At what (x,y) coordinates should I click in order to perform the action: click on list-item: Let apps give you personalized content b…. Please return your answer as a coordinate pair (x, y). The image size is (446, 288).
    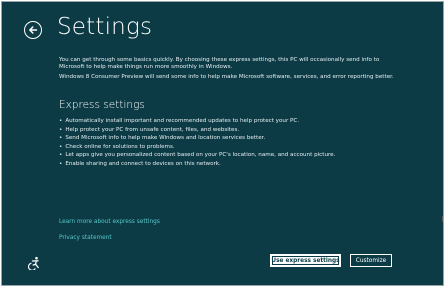
    Looking at the image, I should click on (197, 155).